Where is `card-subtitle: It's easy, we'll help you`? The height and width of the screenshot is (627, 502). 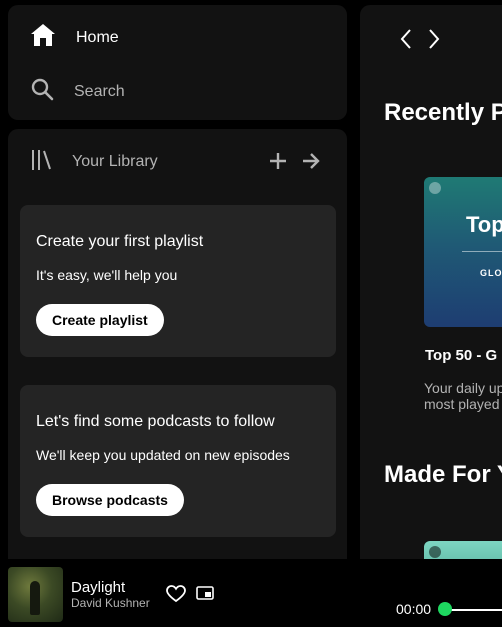 card-subtitle: It's easy, we'll help you is located at coordinates (107, 275).